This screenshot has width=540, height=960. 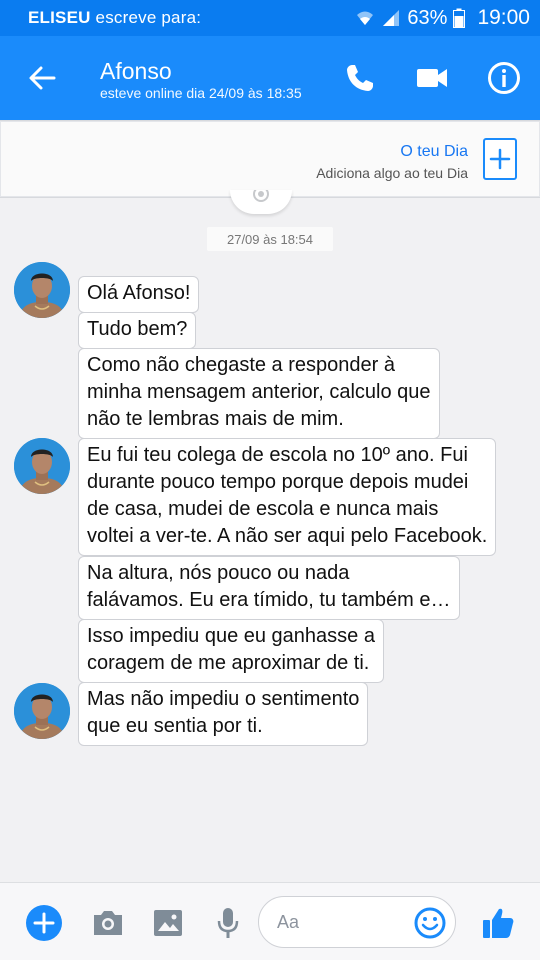 I want to click on like-button, so click(x=498, y=923).